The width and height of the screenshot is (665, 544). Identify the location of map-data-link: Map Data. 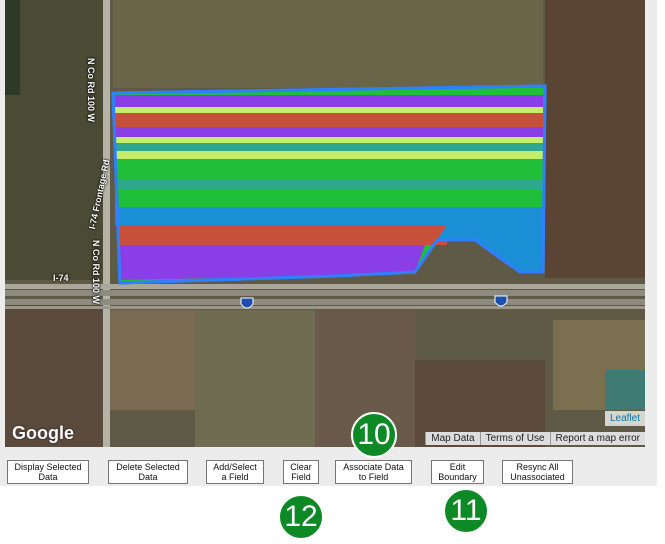
(452, 438).